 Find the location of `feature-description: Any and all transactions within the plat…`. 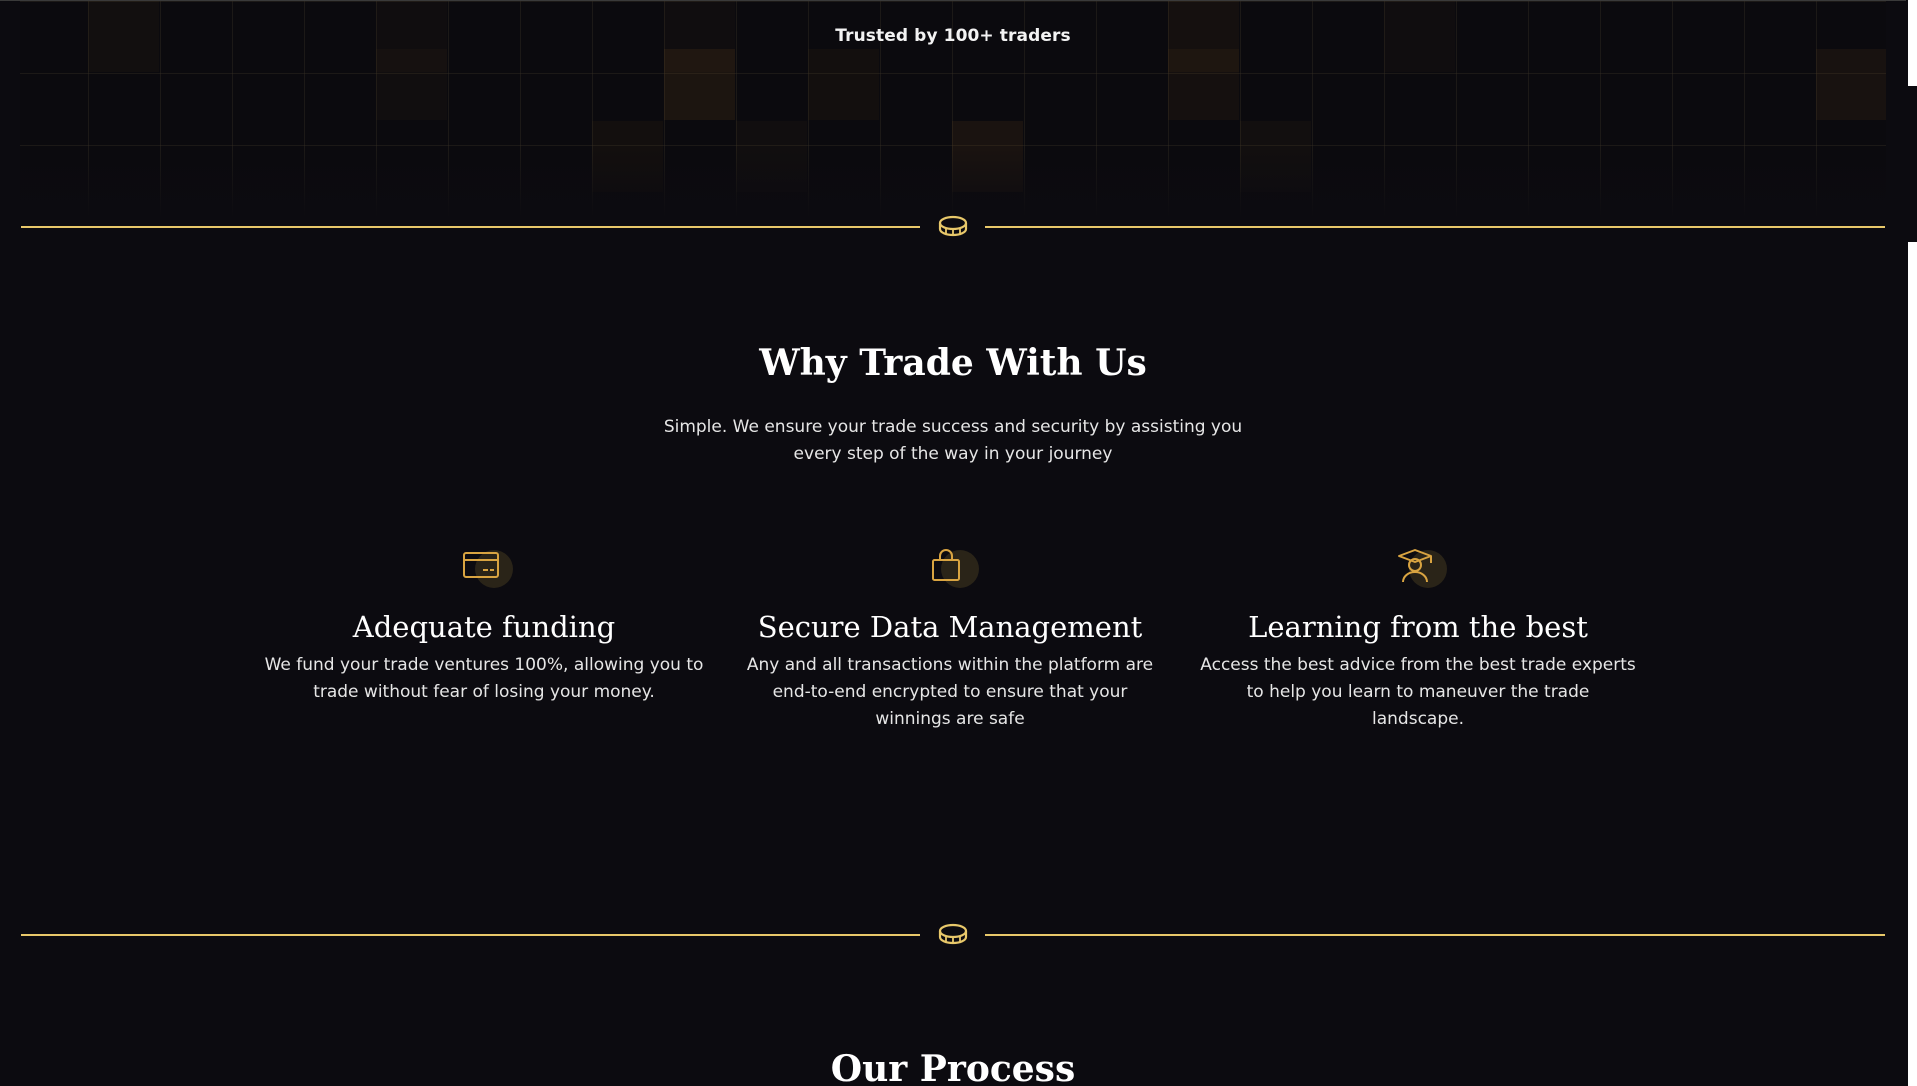

feature-description: Any and all transactions within the plat… is located at coordinates (950, 692).